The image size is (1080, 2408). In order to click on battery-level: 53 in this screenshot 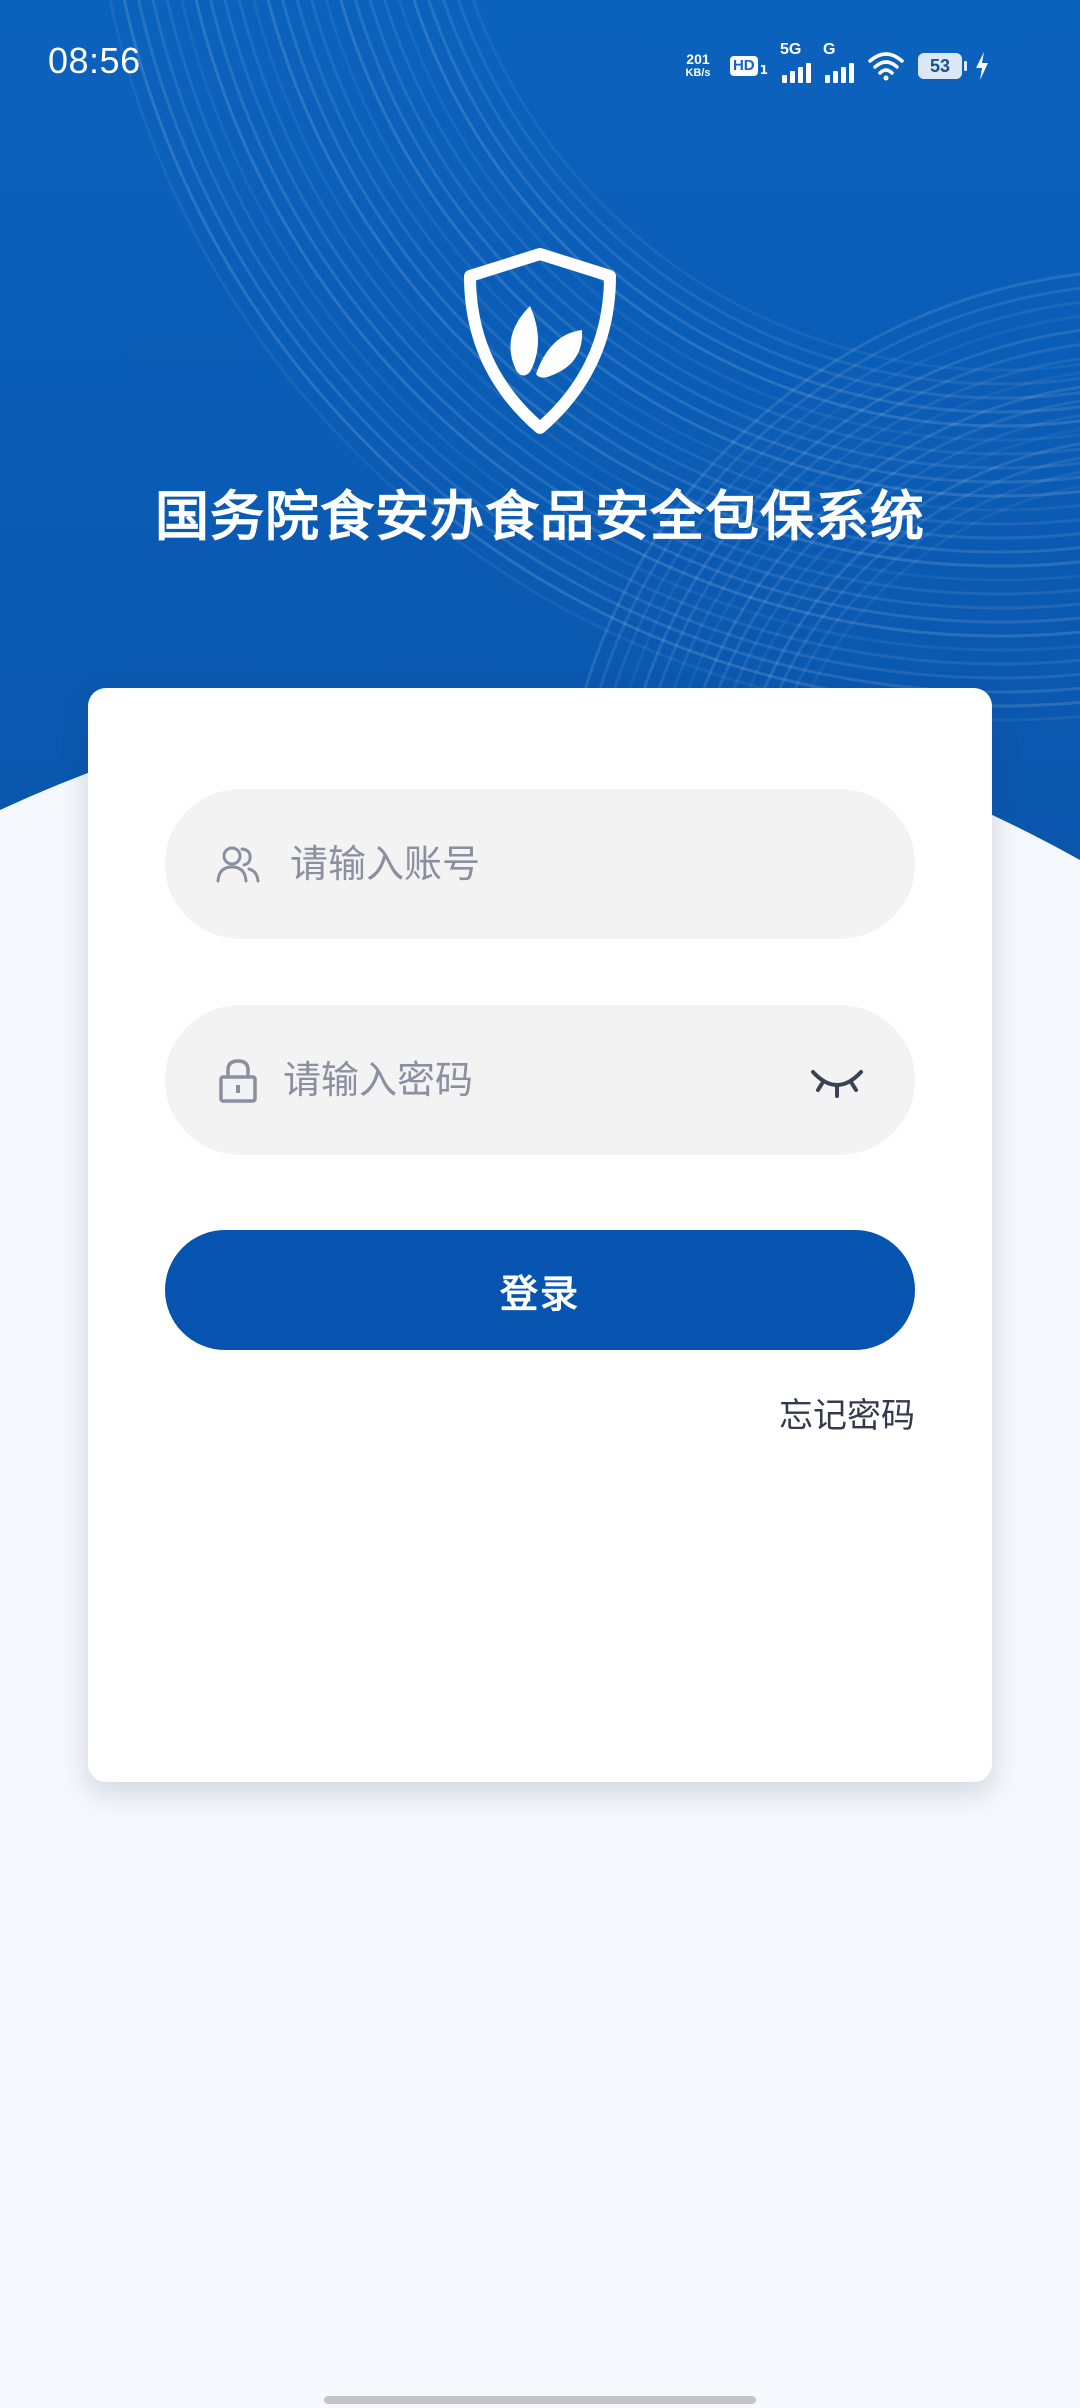, I will do `click(942, 66)`.